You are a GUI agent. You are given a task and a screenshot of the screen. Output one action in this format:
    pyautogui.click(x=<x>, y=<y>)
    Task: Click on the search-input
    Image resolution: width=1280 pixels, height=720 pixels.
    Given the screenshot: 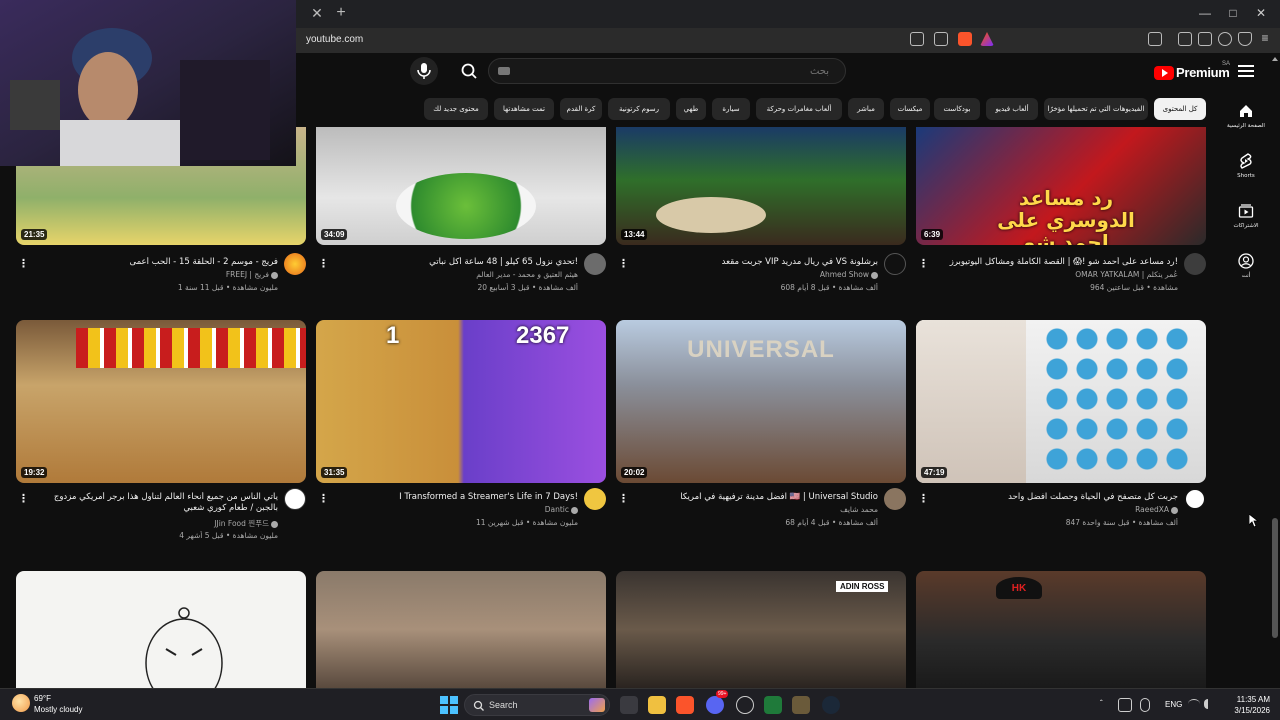 What is the action you would take?
    pyautogui.click(x=674, y=71)
    